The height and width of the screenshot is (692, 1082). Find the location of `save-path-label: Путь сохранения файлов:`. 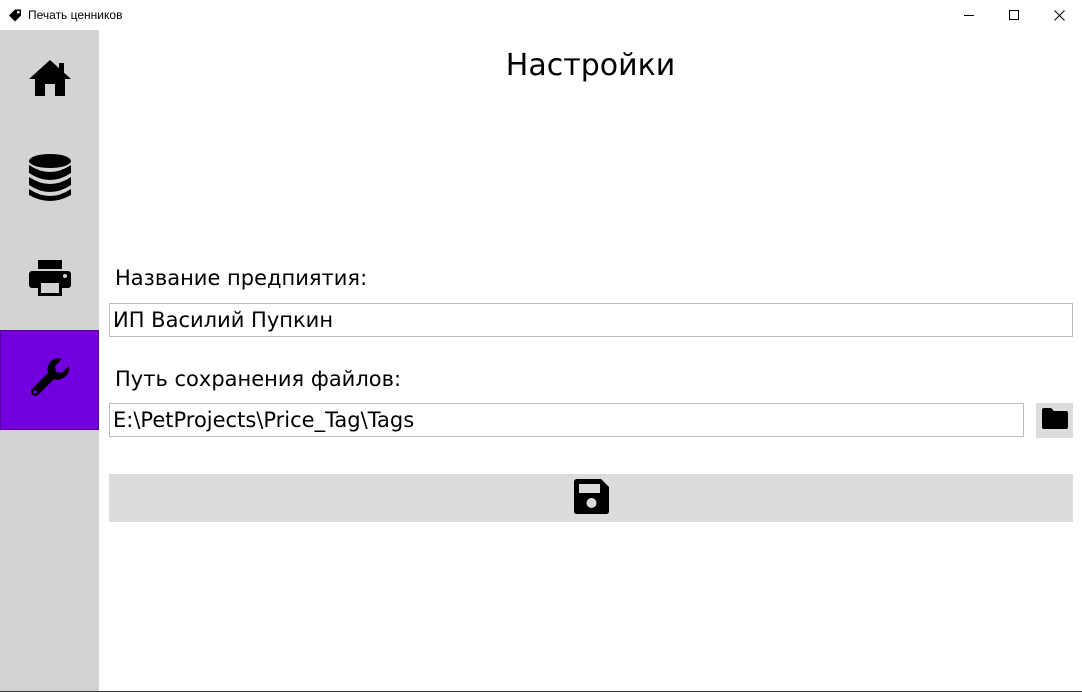

save-path-label: Путь сохранения файлов: is located at coordinates (258, 379).